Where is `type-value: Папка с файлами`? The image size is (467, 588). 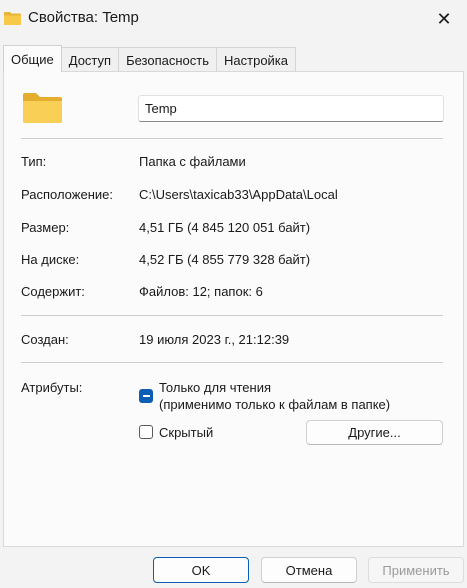
type-value: Папка с файлами is located at coordinates (192, 161).